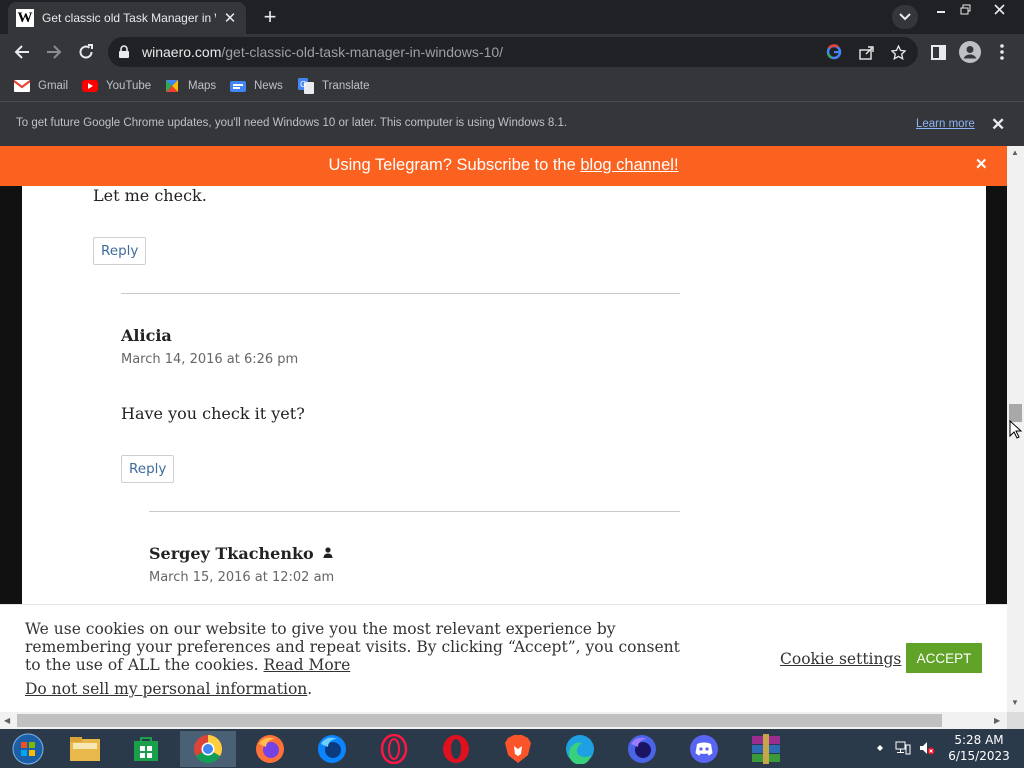  Describe the element at coordinates (190, 86) in the screenshot. I see `bookmark-maps: Maps` at that location.